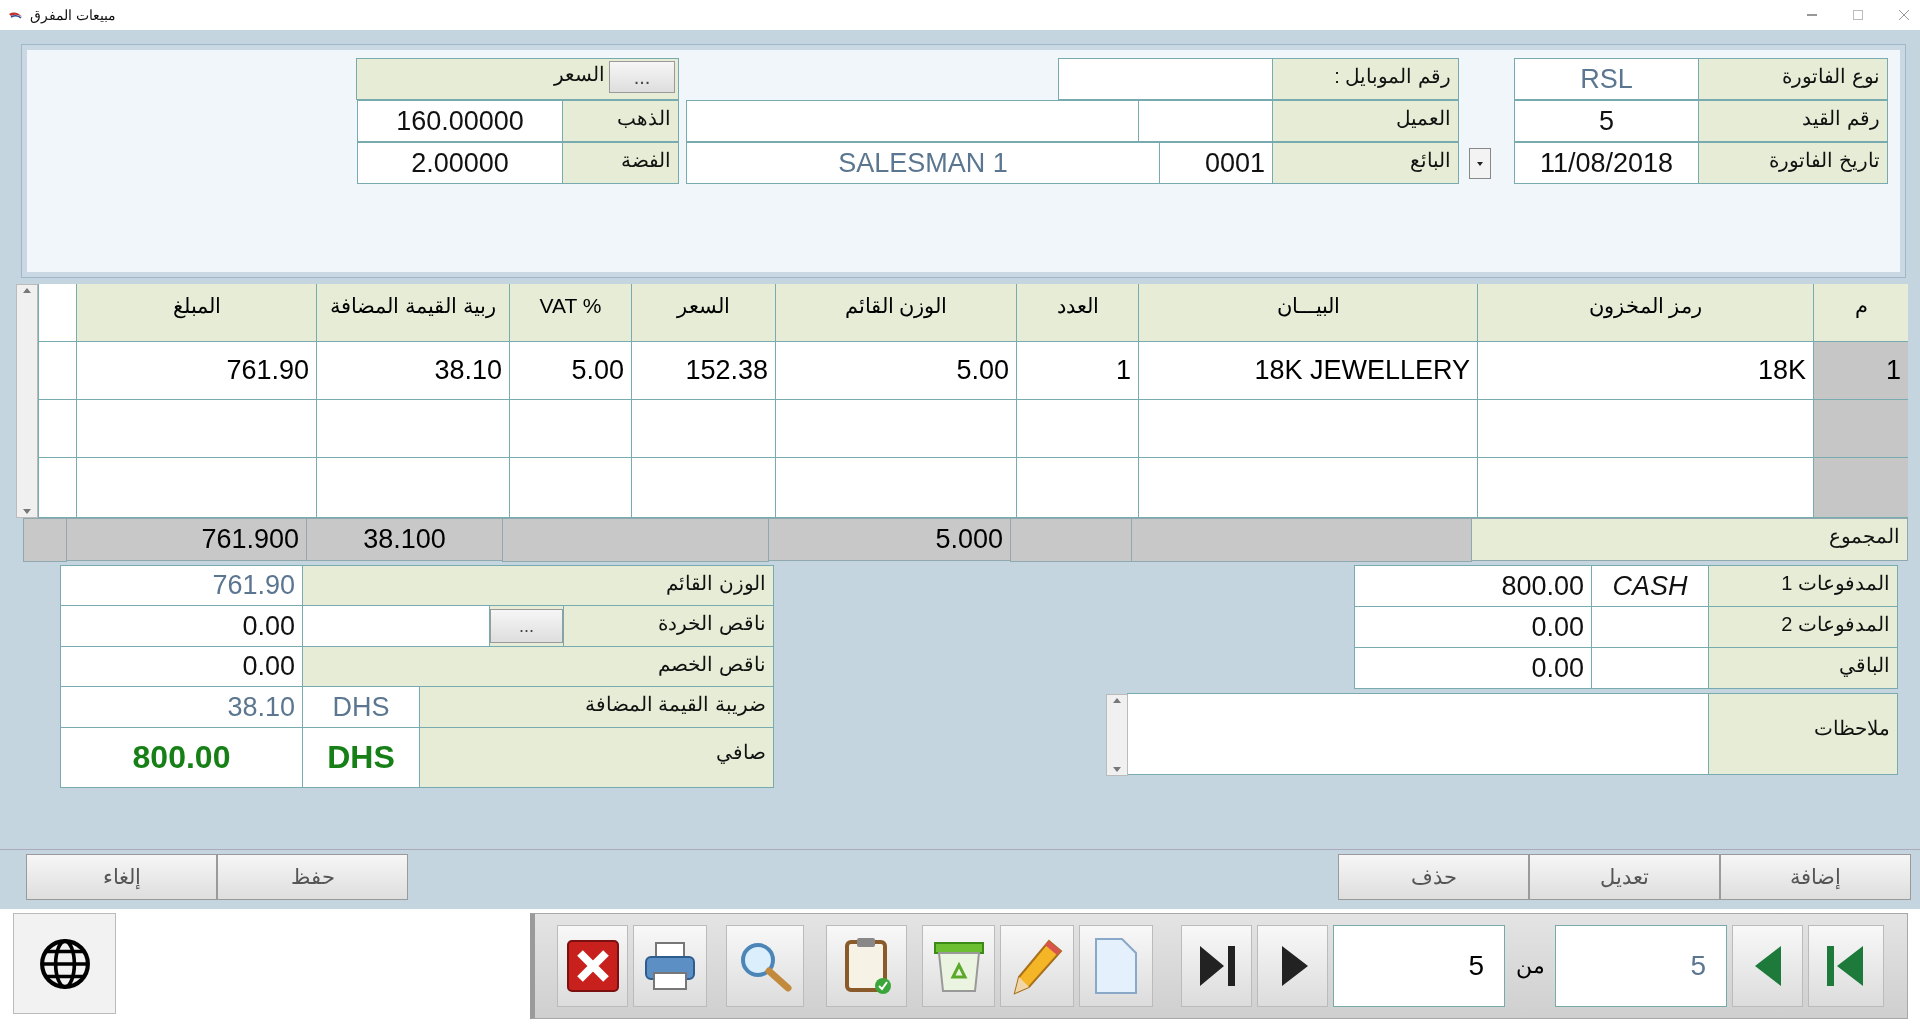  What do you see at coordinates (1433, 877) in the screenshot?
I see `action-button: حذف` at bounding box center [1433, 877].